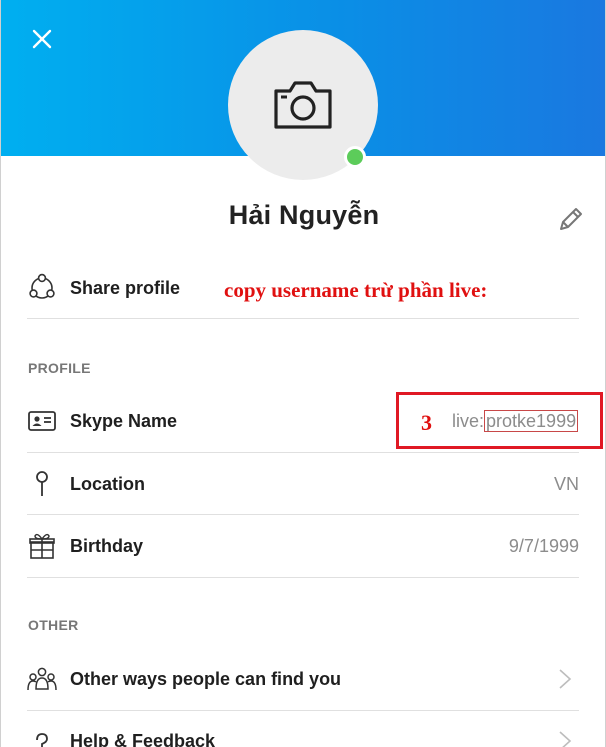 This screenshot has width=606, height=747. I want to click on section-title-profile: PROFILE, so click(59, 368).